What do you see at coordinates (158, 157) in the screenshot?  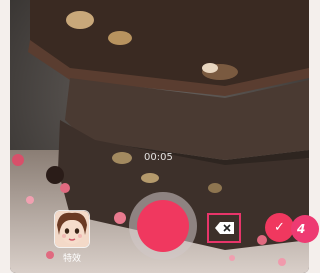 I see `recording-timer: 00:05` at bounding box center [158, 157].